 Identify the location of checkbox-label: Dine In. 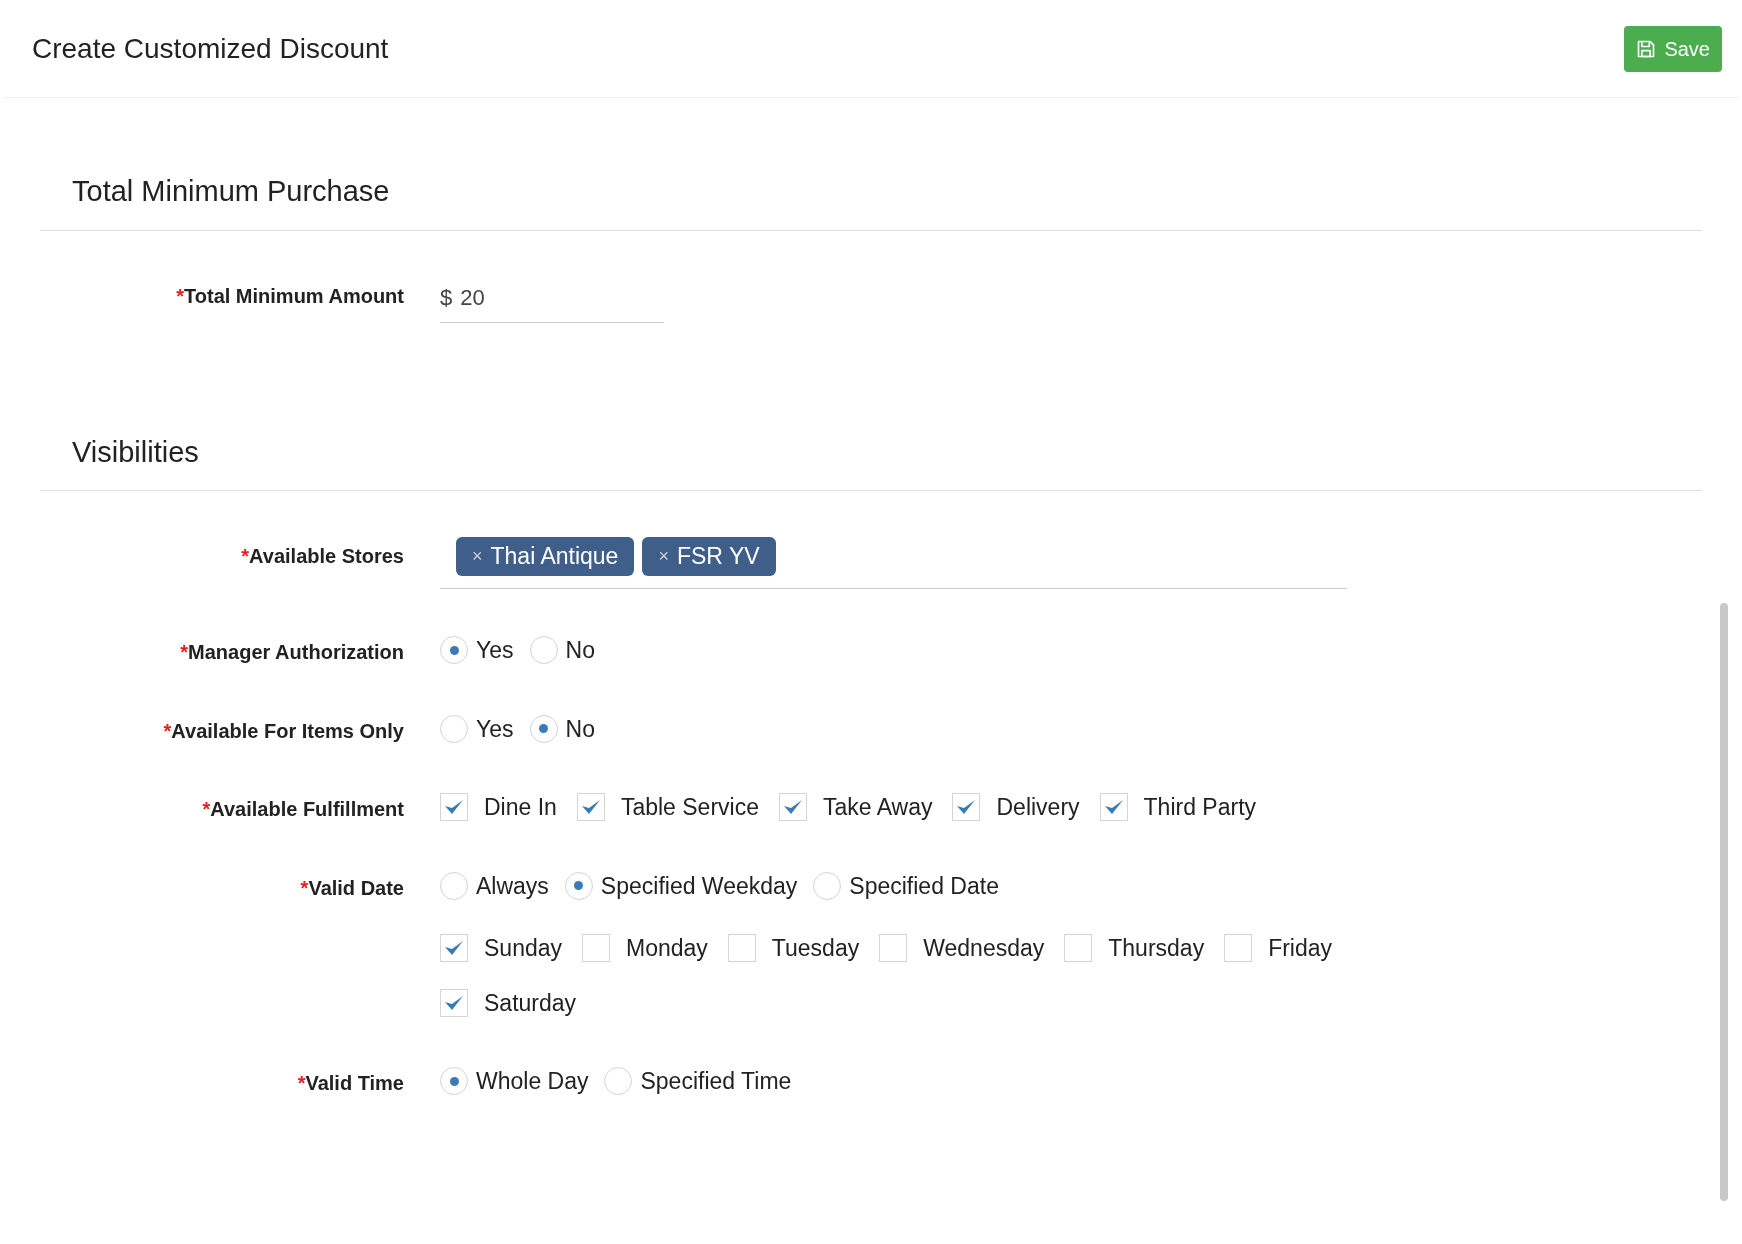
(520, 807).